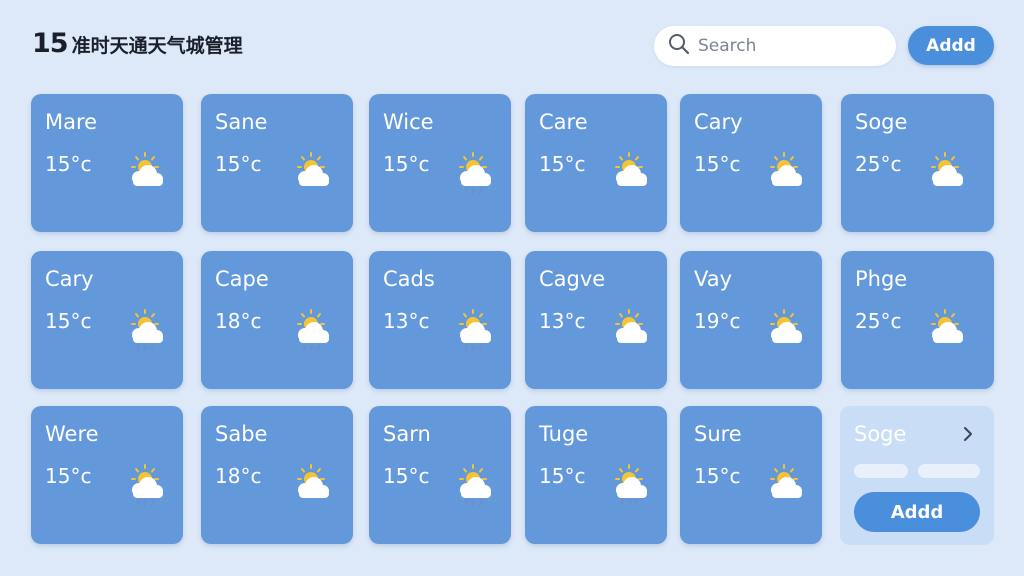 The image size is (1024, 576). What do you see at coordinates (440, 475) in the screenshot?
I see `city-card: Sarn 15°c` at bounding box center [440, 475].